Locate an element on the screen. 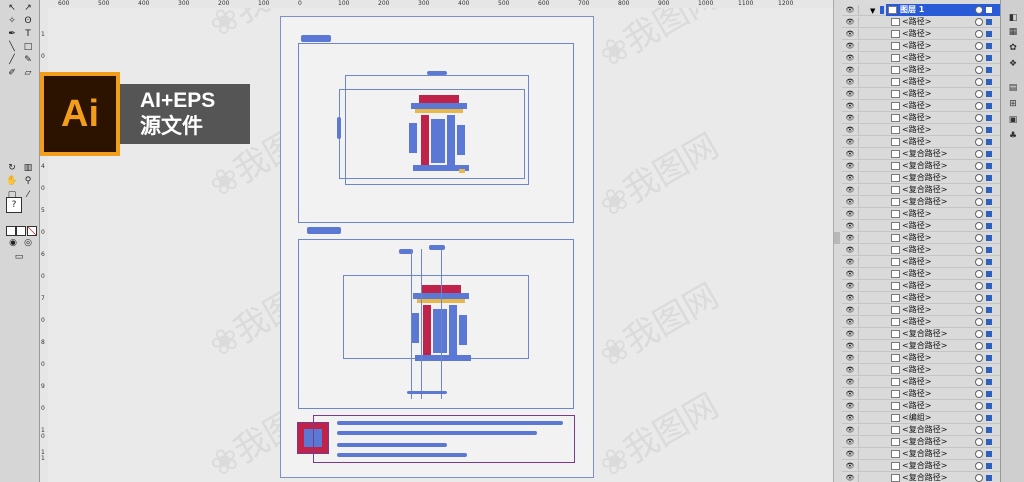  vertical-scrollbar-thumb is located at coordinates (837, 238).